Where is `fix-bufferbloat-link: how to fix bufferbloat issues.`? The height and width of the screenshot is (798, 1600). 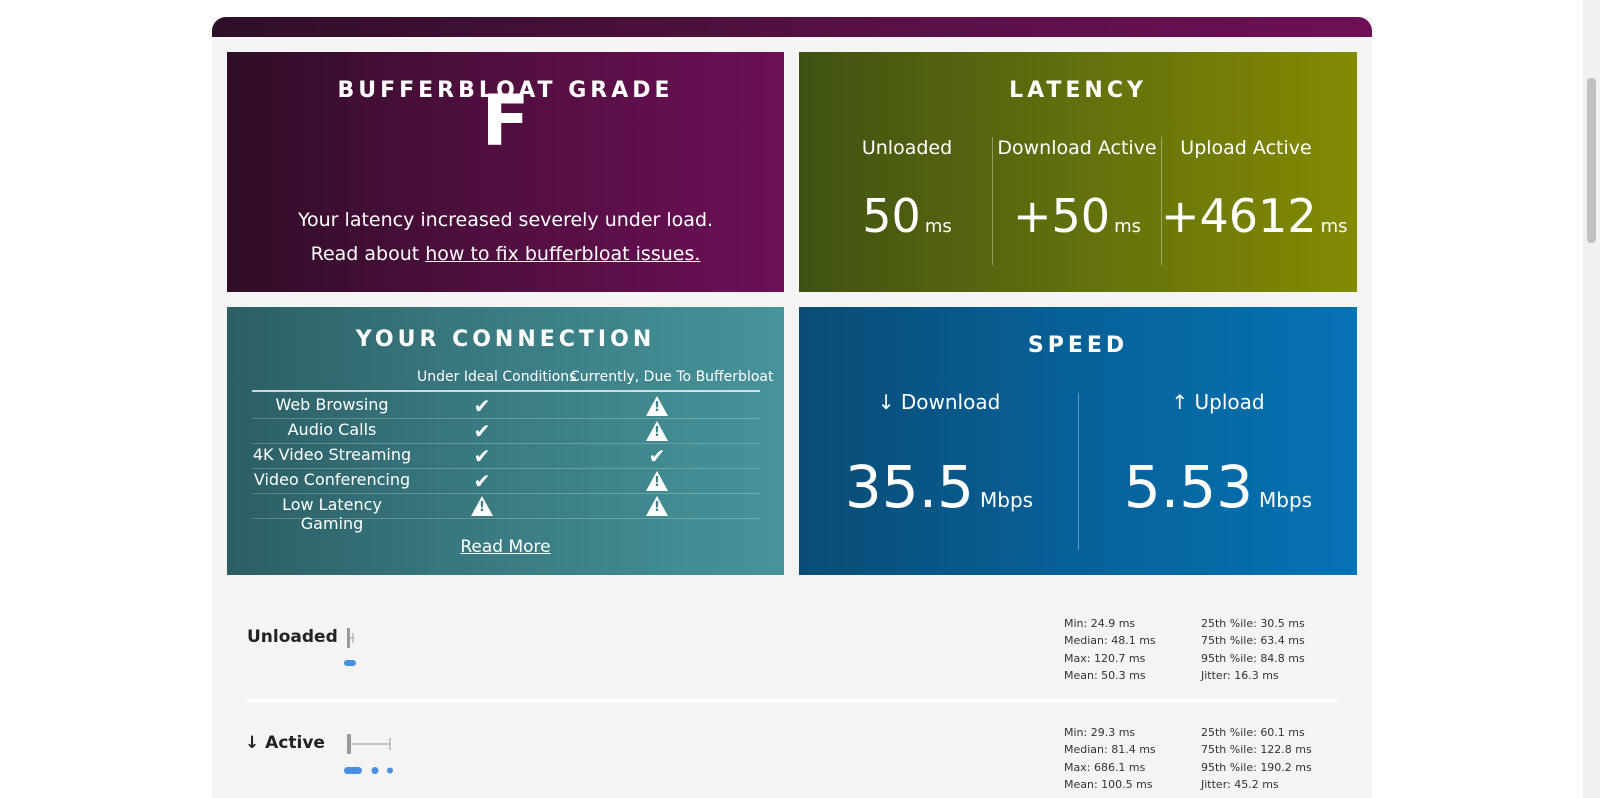 fix-bufferbloat-link: how to fix bufferbloat issues. is located at coordinates (562, 254).